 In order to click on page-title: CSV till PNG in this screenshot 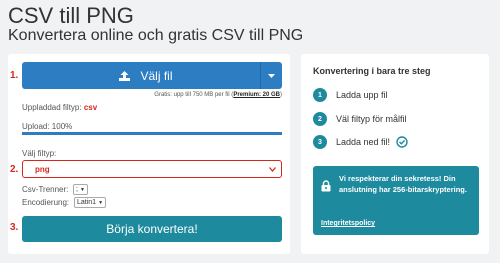, I will do `click(71, 15)`.